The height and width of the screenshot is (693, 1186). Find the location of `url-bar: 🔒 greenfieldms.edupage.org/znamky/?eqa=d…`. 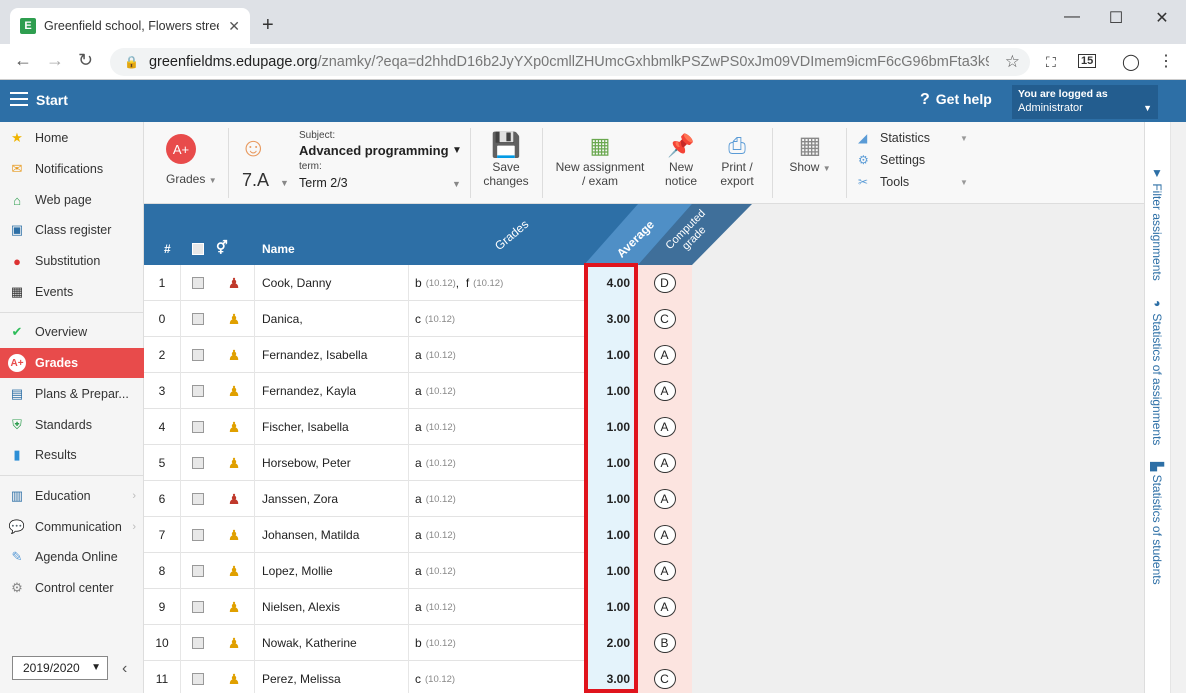

url-bar: 🔒 greenfieldms.edupage.org/znamky/?eqa=d… is located at coordinates (570, 62).